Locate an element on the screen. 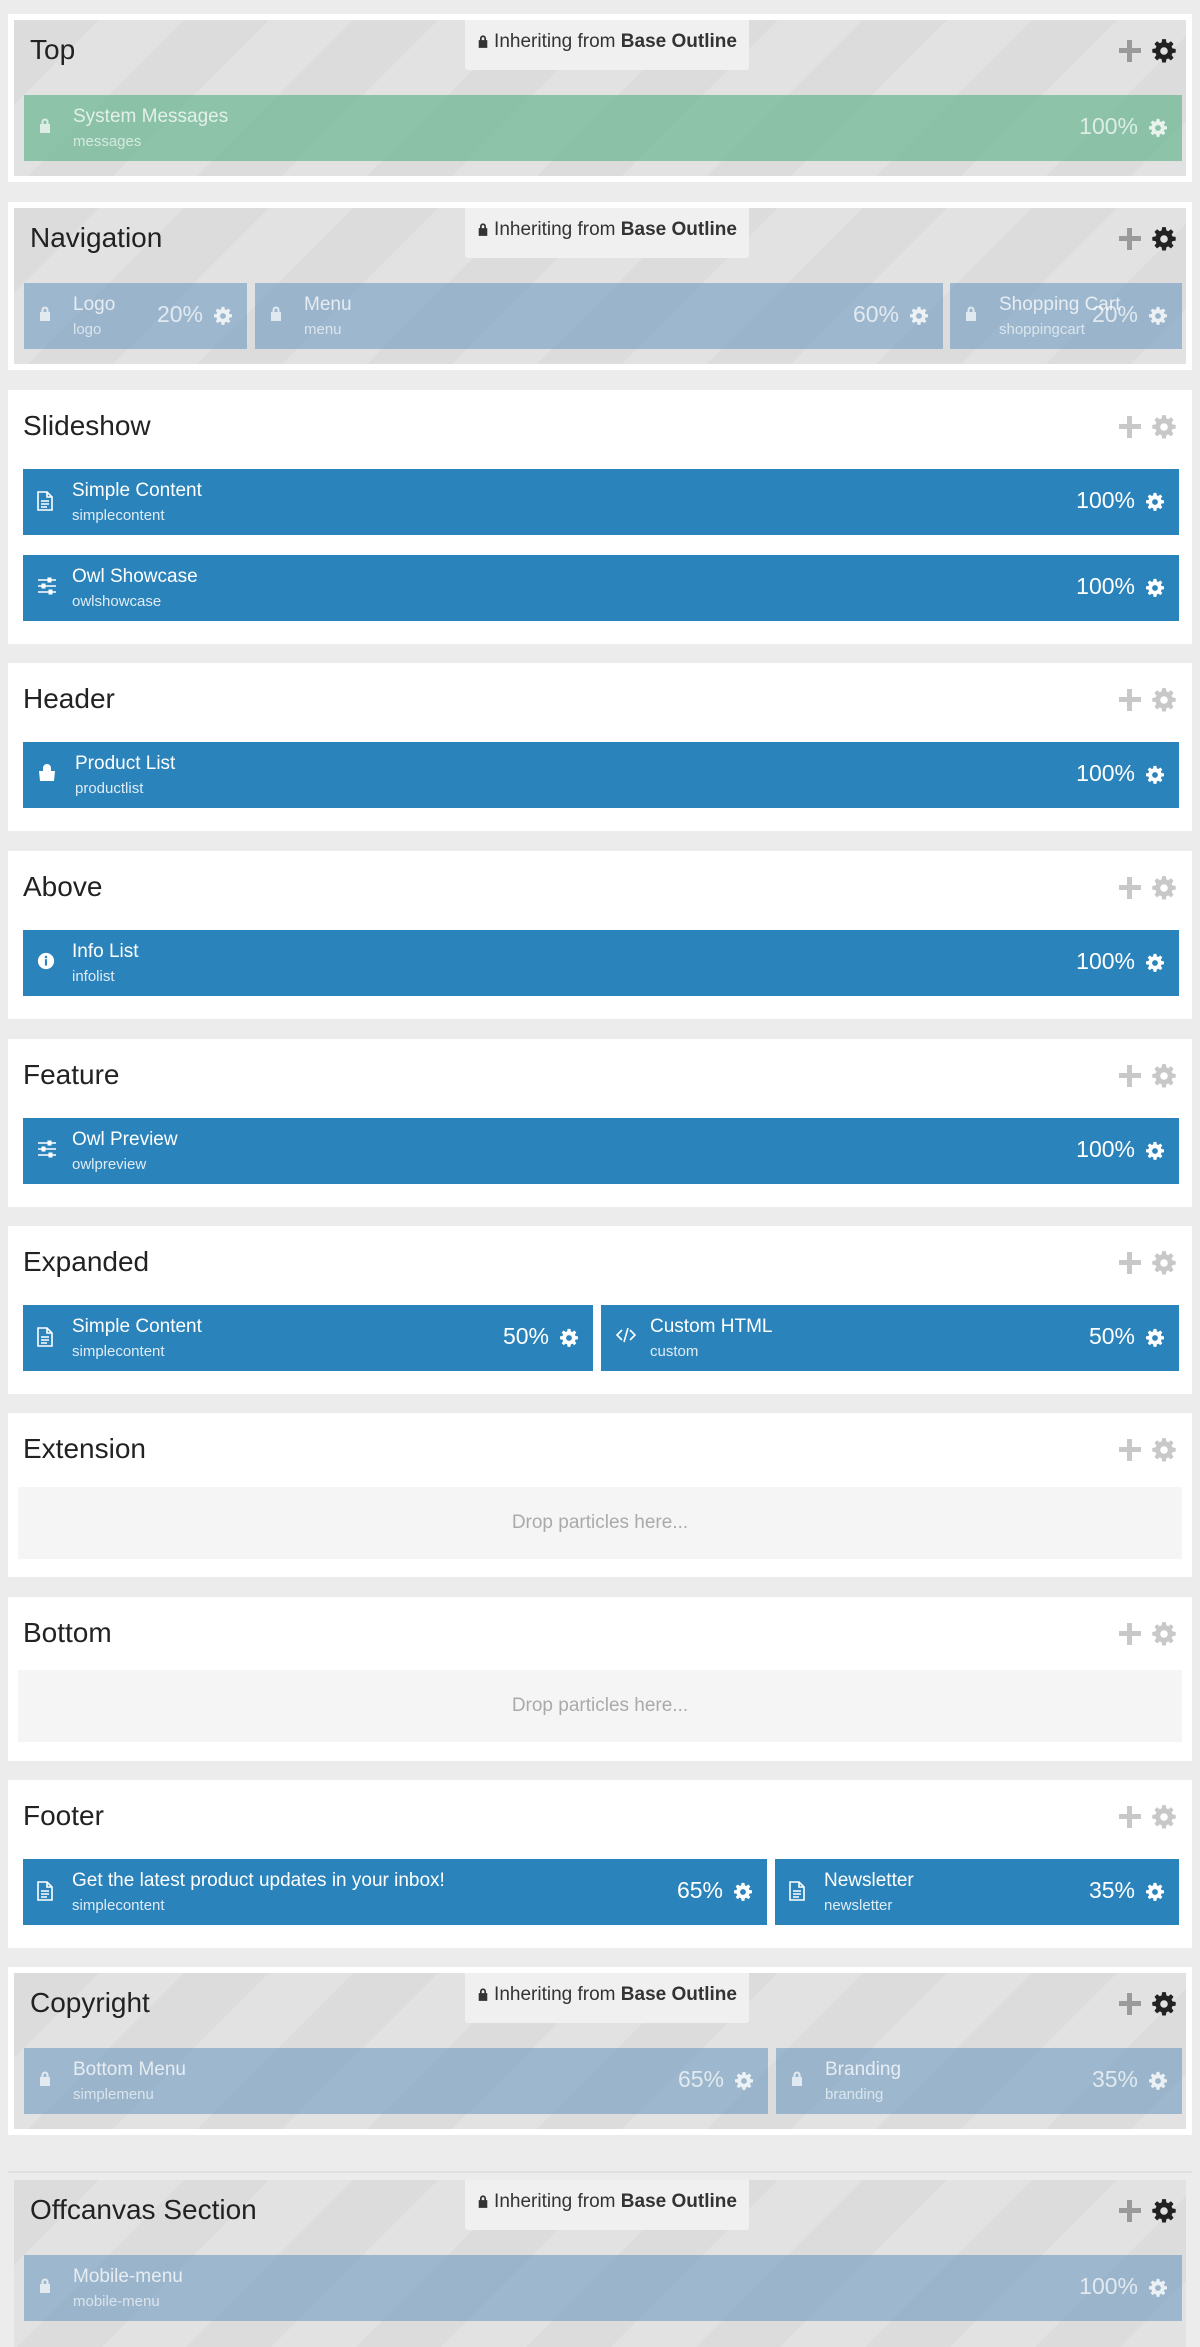 The height and width of the screenshot is (2347, 1200). section-title: Navigation is located at coordinates (96, 237).